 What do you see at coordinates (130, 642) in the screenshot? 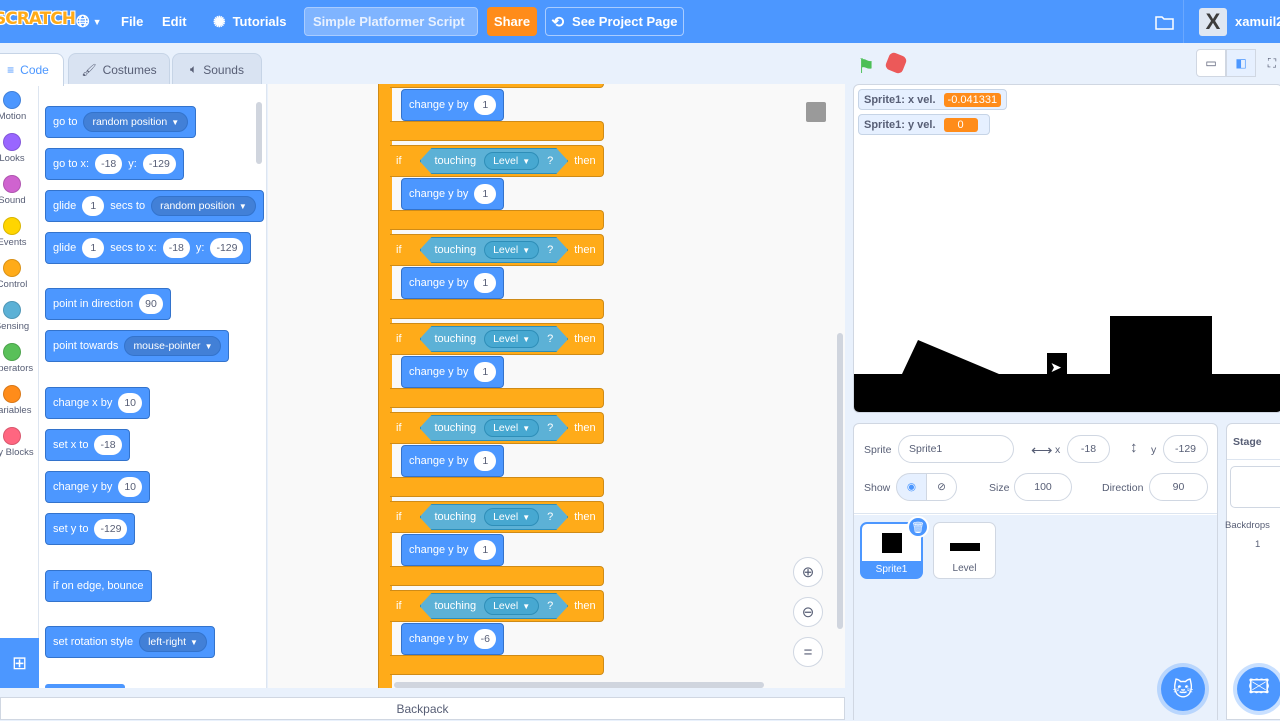
I see `block-set-rotation-style: set rotation style left-right ▼` at bounding box center [130, 642].